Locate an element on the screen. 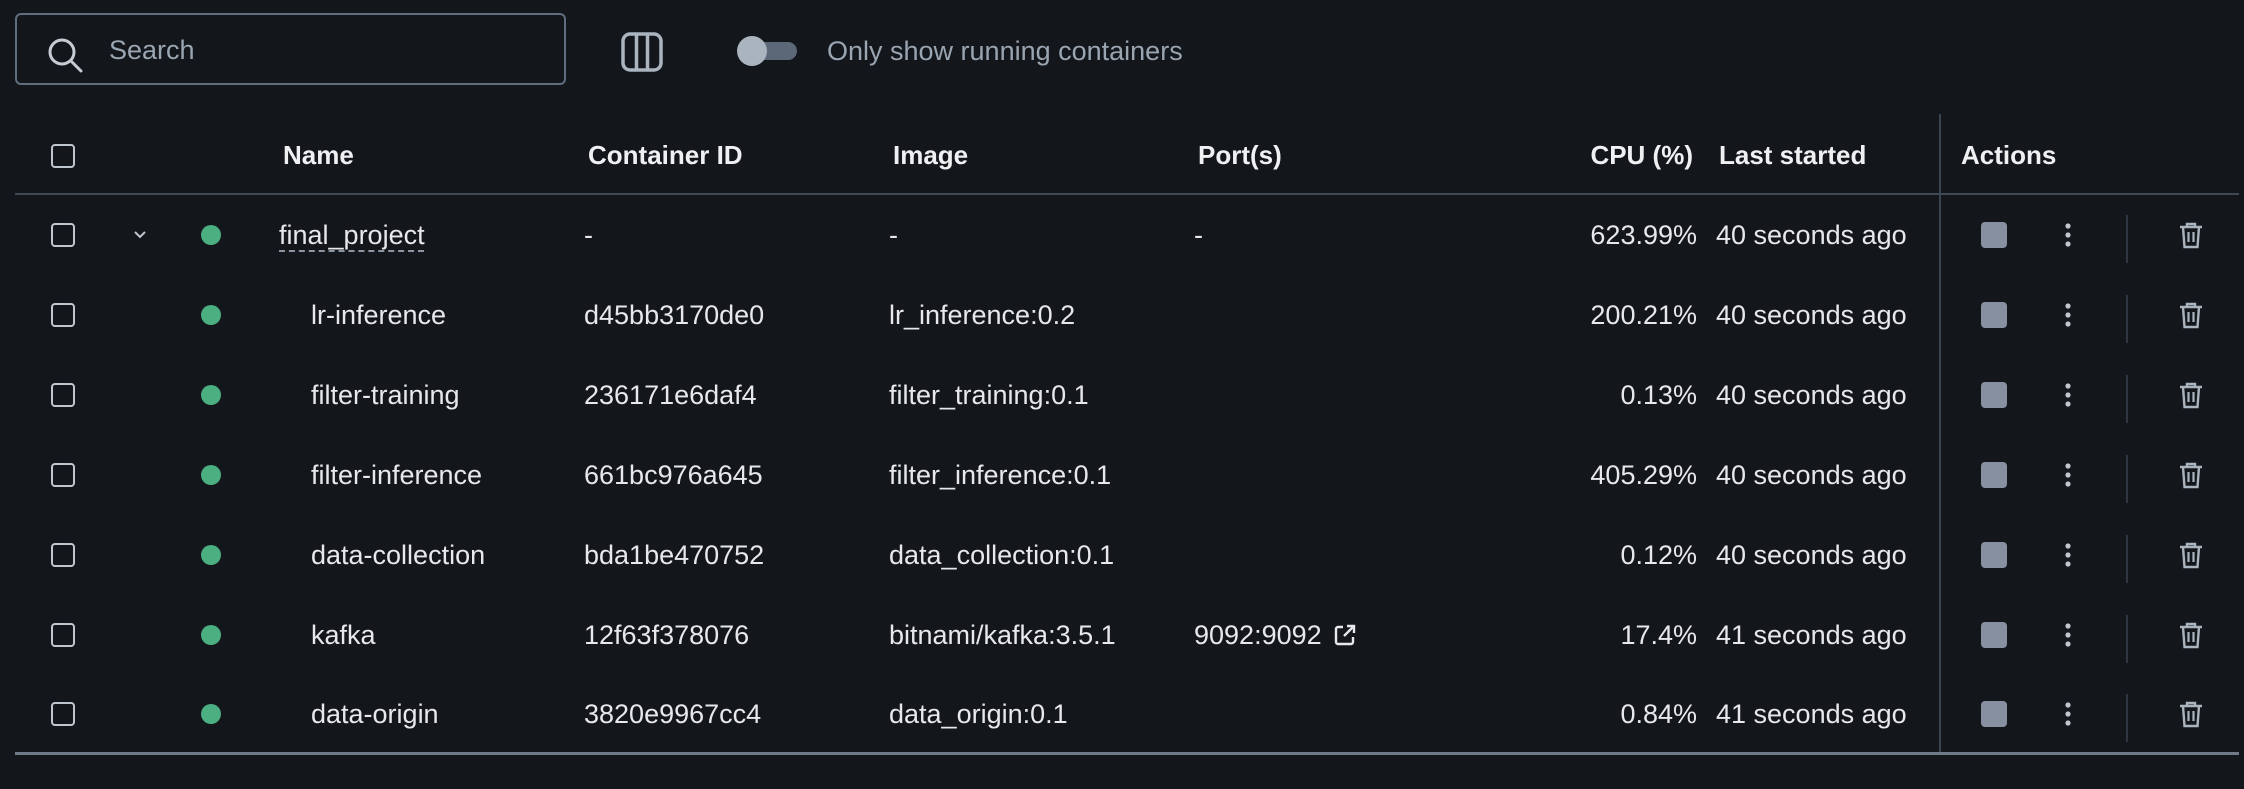 This screenshot has width=2244, height=789. header-name: Name is located at coordinates (318, 155).